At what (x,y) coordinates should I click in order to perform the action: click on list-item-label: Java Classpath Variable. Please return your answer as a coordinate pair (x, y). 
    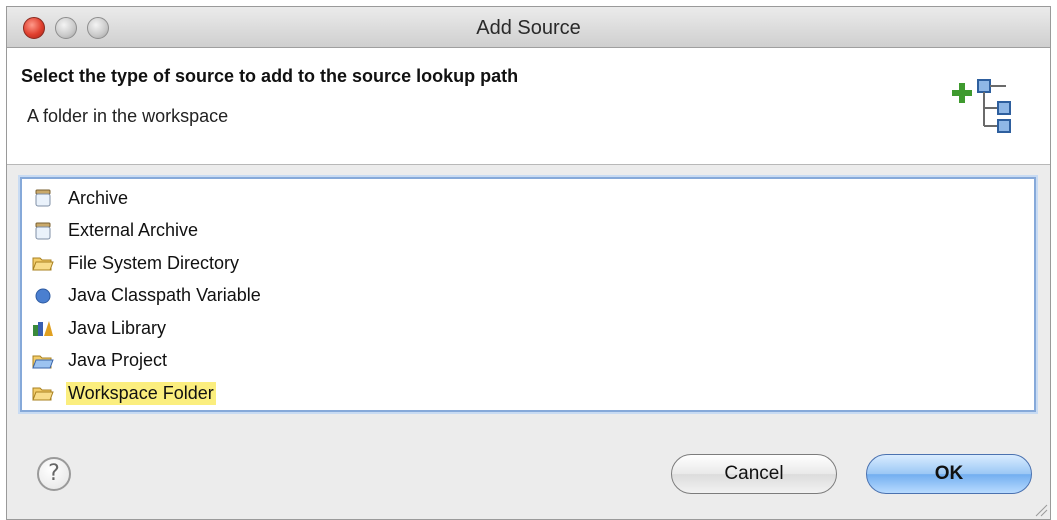
    Looking at the image, I should click on (164, 295).